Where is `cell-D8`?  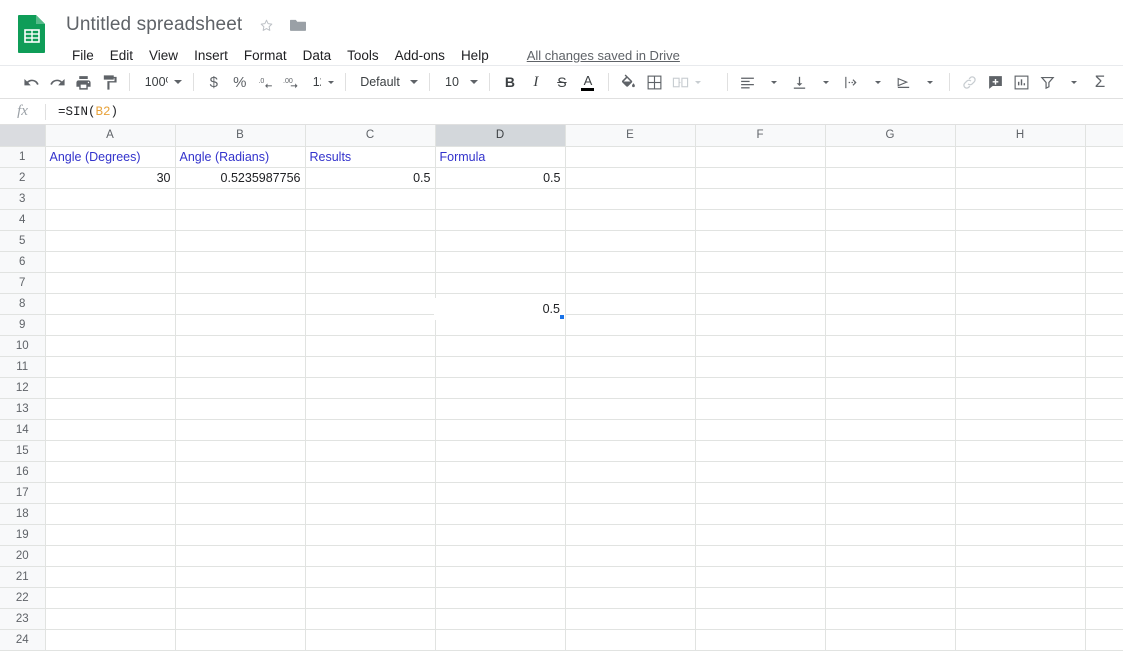 cell-D8 is located at coordinates (500, 304).